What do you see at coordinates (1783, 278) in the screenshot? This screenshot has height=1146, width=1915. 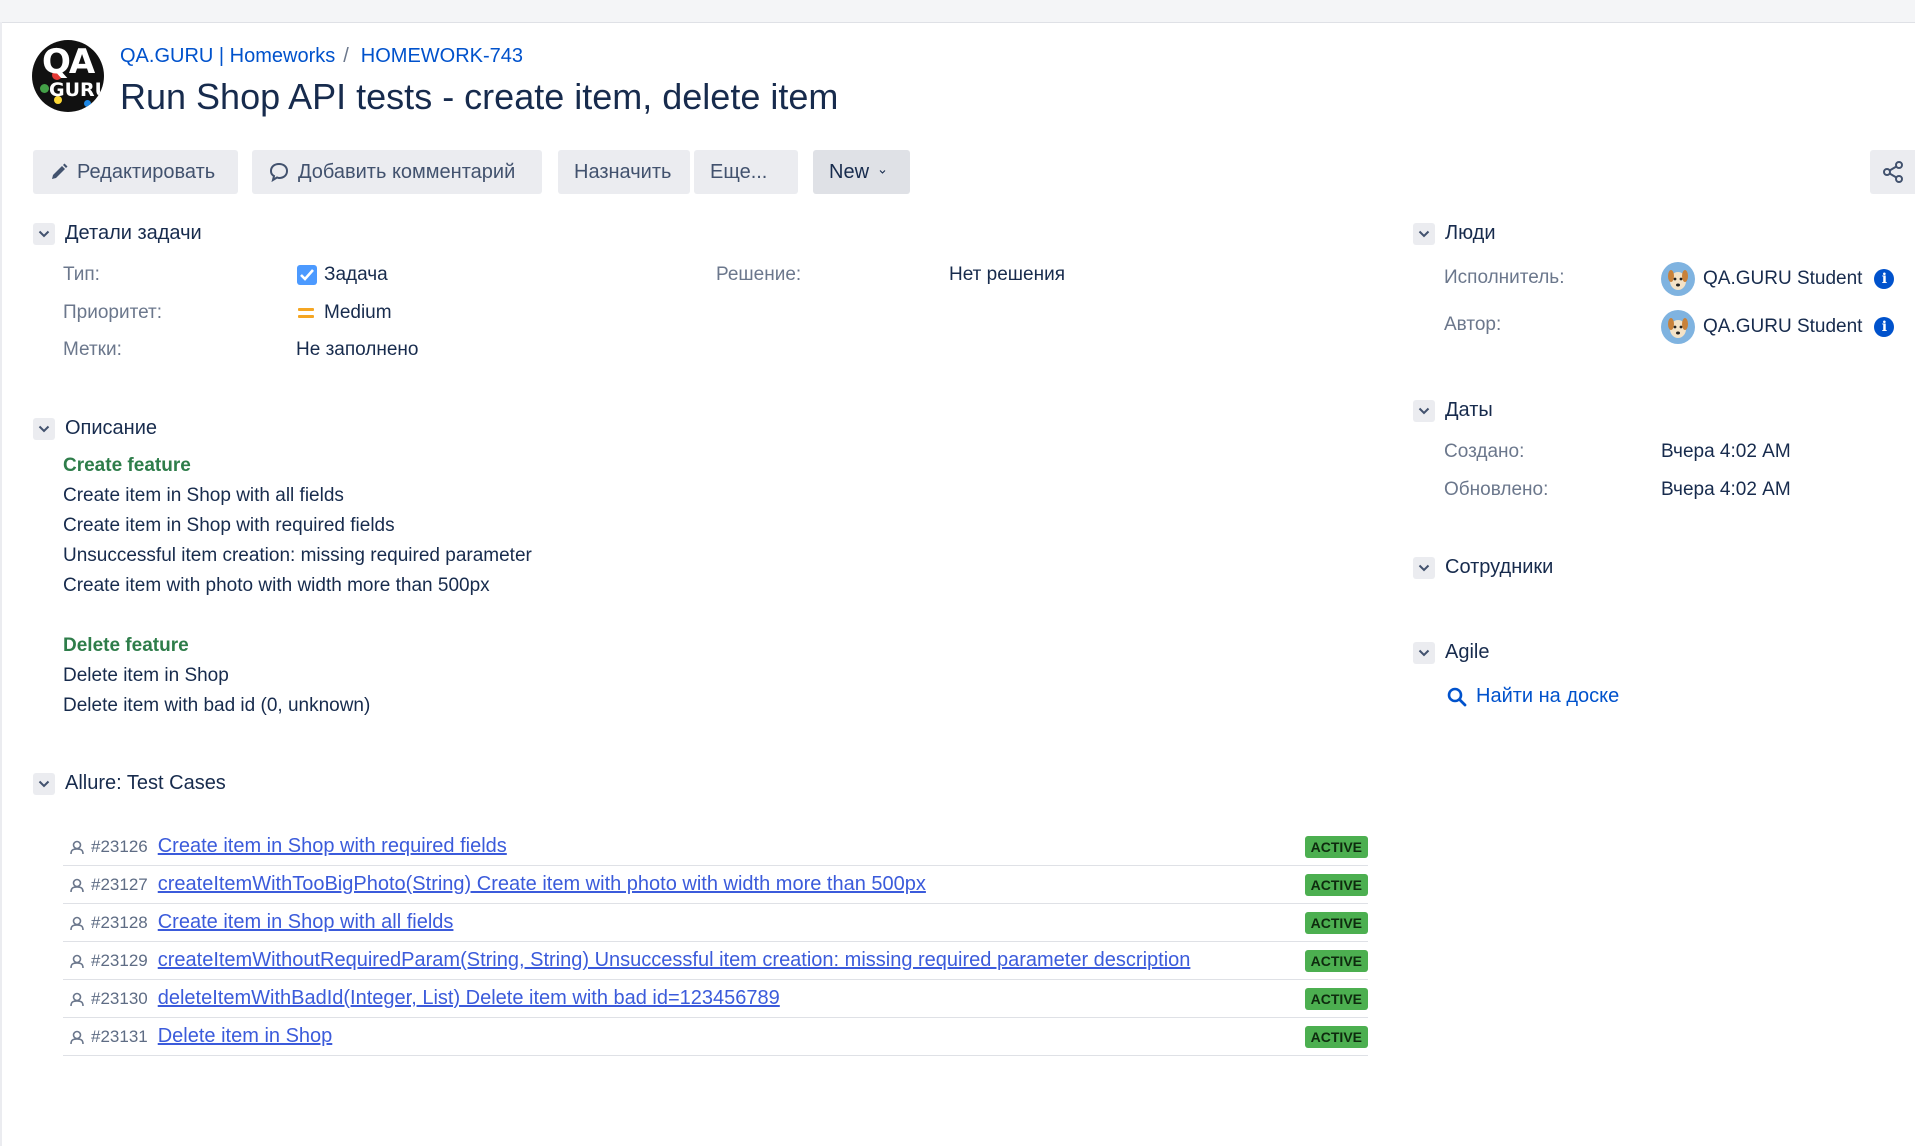 I see `assignee-name: QA.GURU Student` at bounding box center [1783, 278].